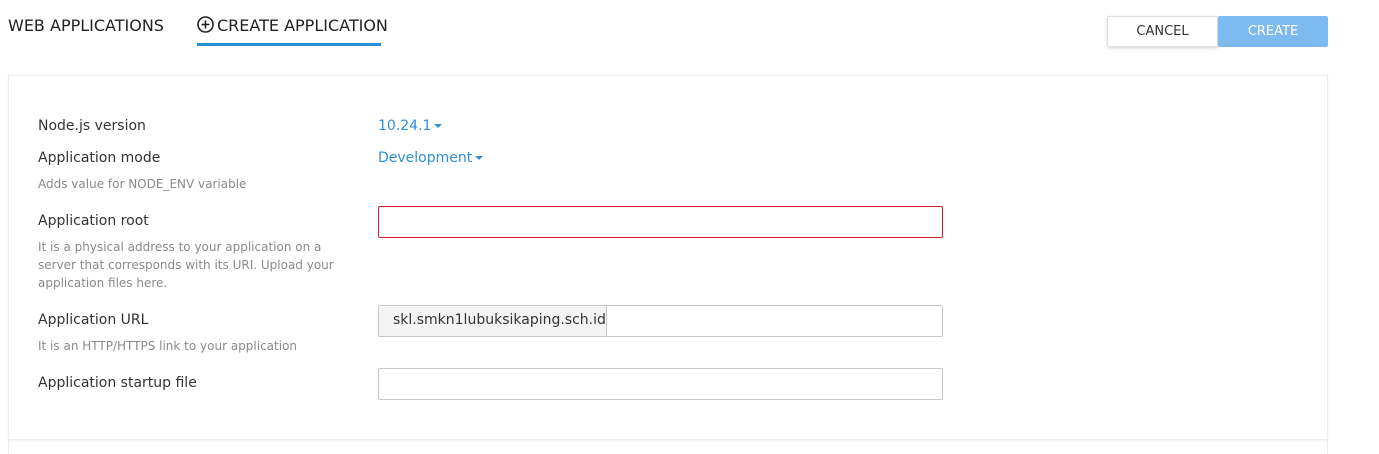  Describe the element at coordinates (117, 383) in the screenshot. I see `application-startup-file-label: Application startup file` at that location.